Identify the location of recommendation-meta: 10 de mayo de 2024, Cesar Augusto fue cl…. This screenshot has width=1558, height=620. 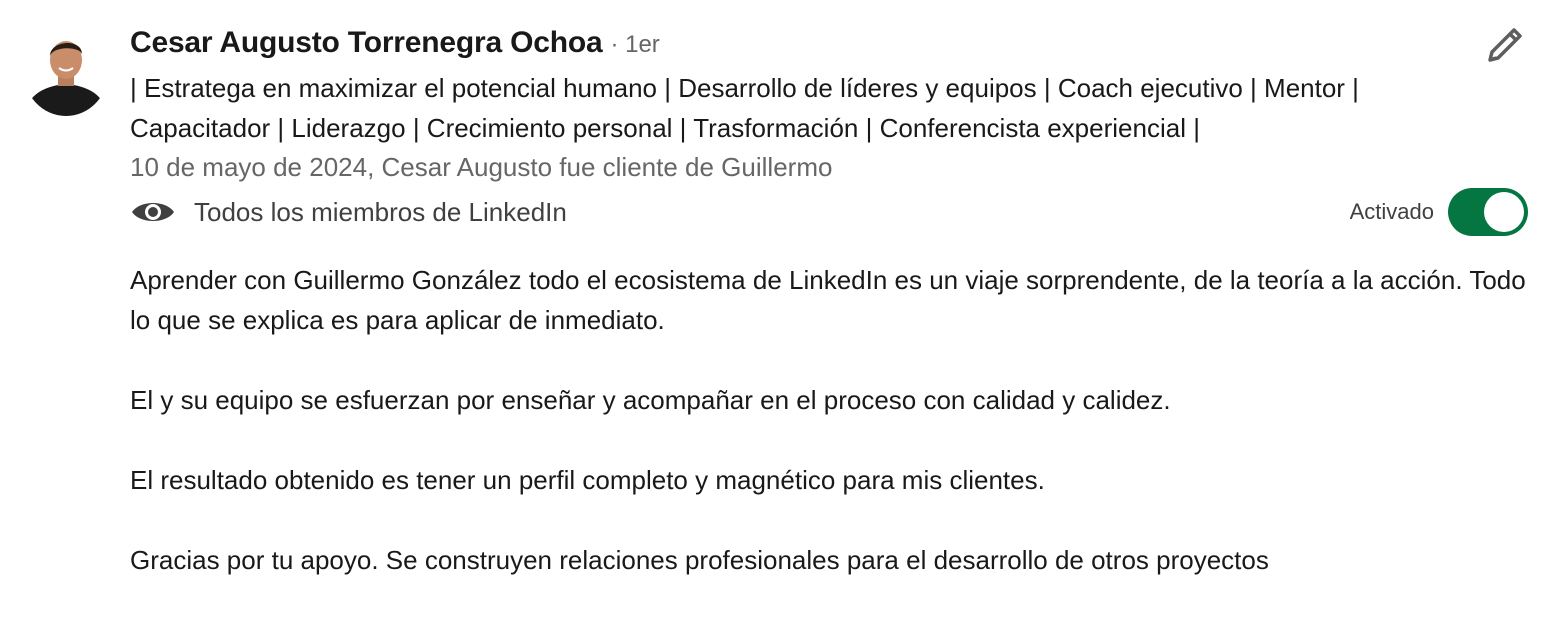
(481, 167).